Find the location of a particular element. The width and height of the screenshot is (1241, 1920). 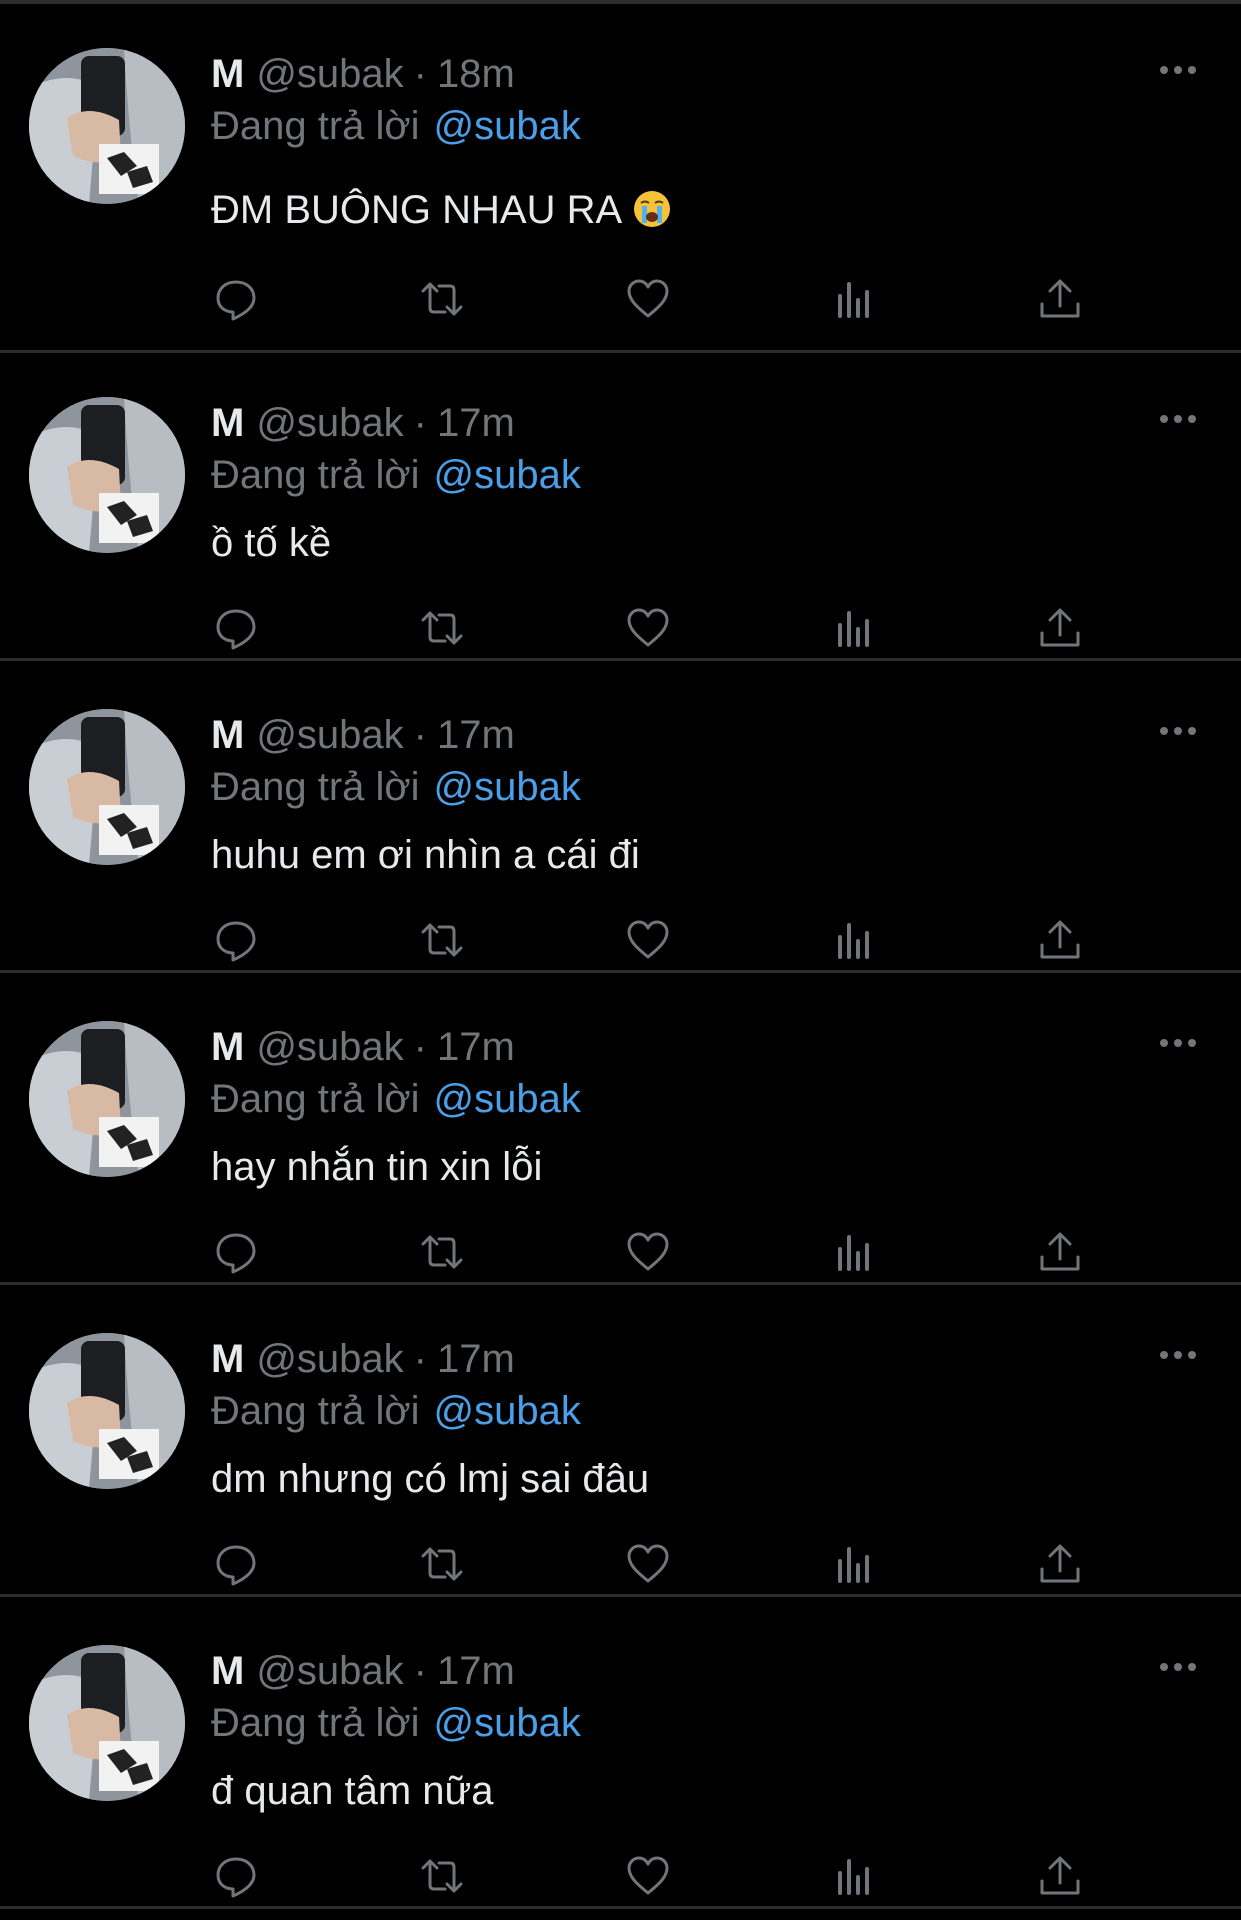

tweet-text: hay nhắn tin xin lỗi is located at coordinates (377, 1167).